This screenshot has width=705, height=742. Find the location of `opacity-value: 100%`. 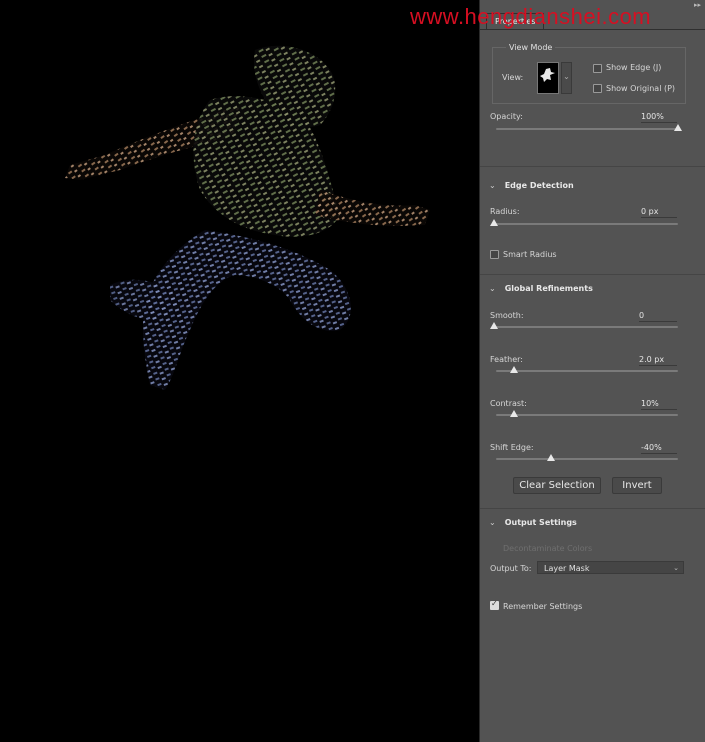

opacity-value: 100% is located at coordinates (659, 117).